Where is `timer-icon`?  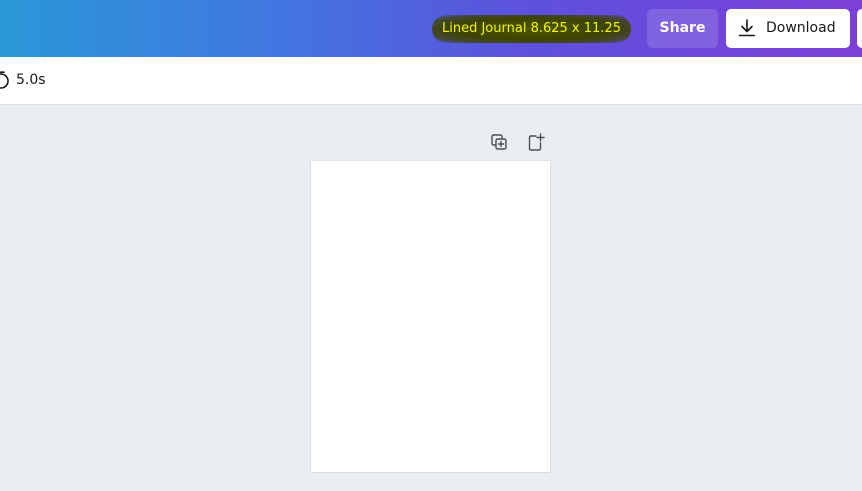
timer-icon is located at coordinates (5, 80).